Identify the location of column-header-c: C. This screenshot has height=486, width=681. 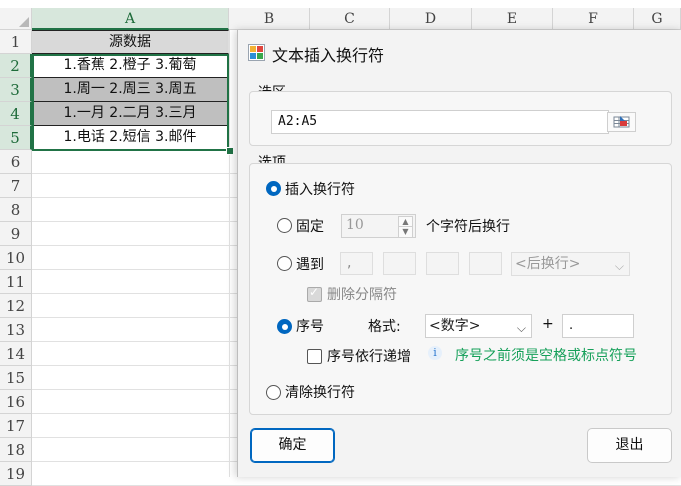
(350, 19).